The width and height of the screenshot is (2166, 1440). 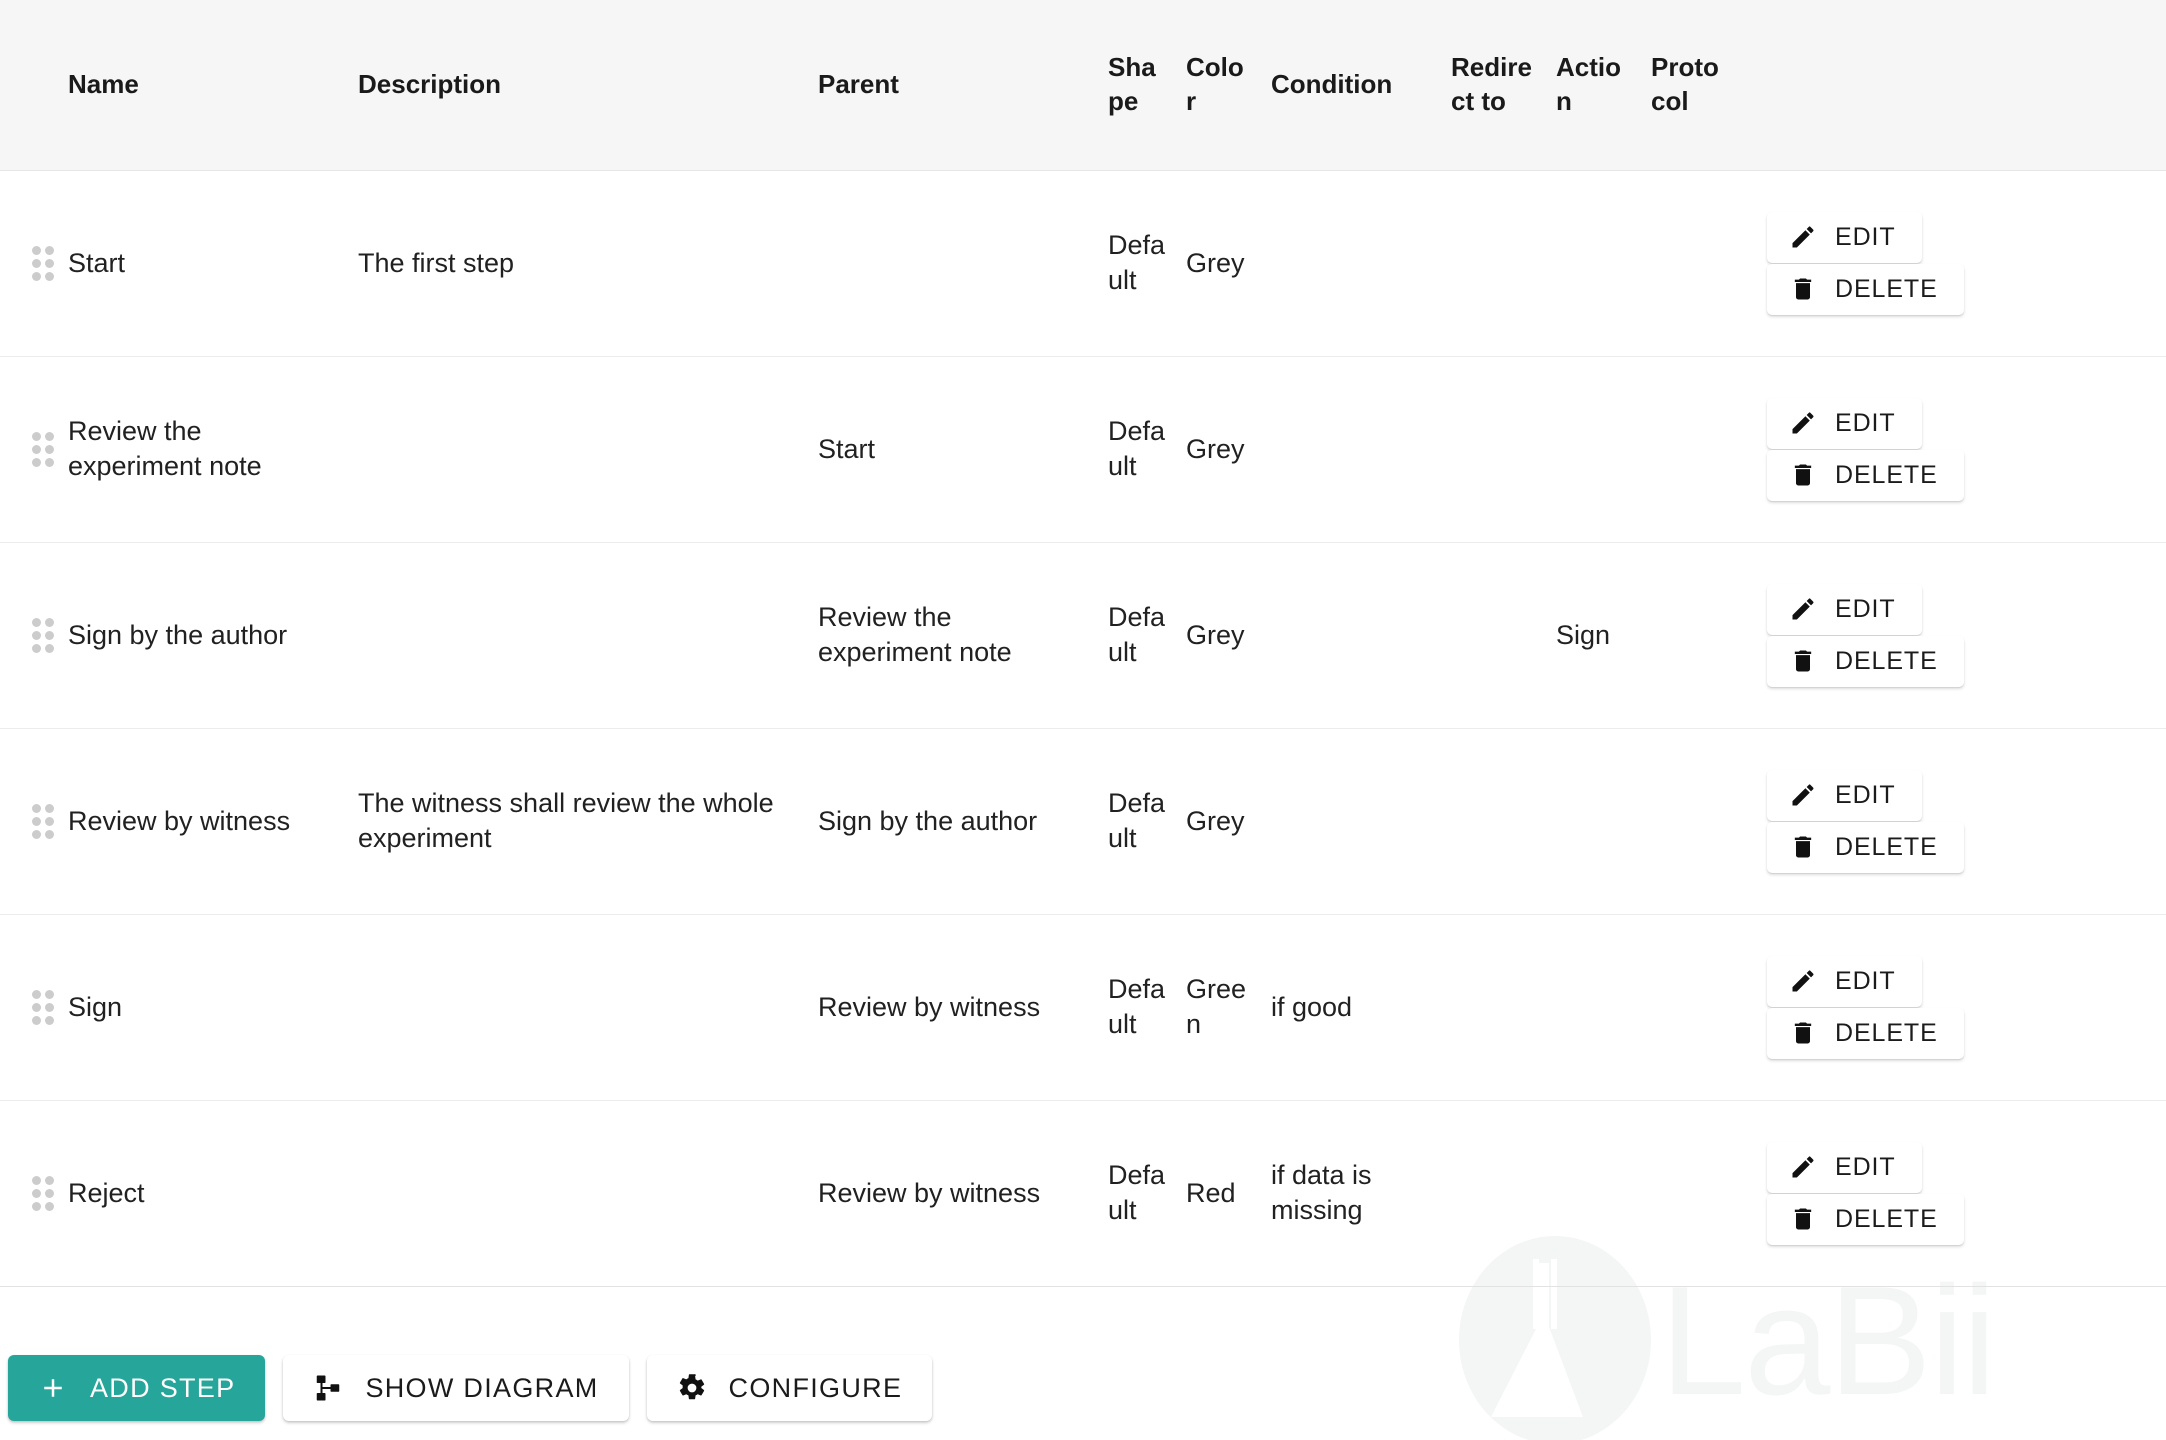 I want to click on cell-color: Grey, so click(x=1218, y=635).